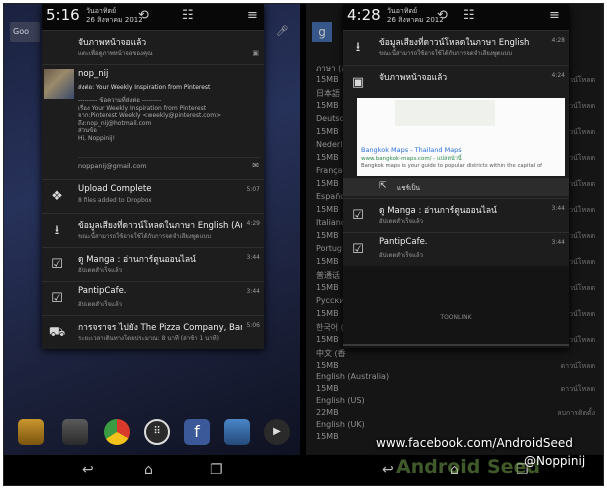  Describe the element at coordinates (115, 53) in the screenshot. I see `notification-subtitle: แตะเพื่อดูภาพหน้าจอของคุณ` at that location.